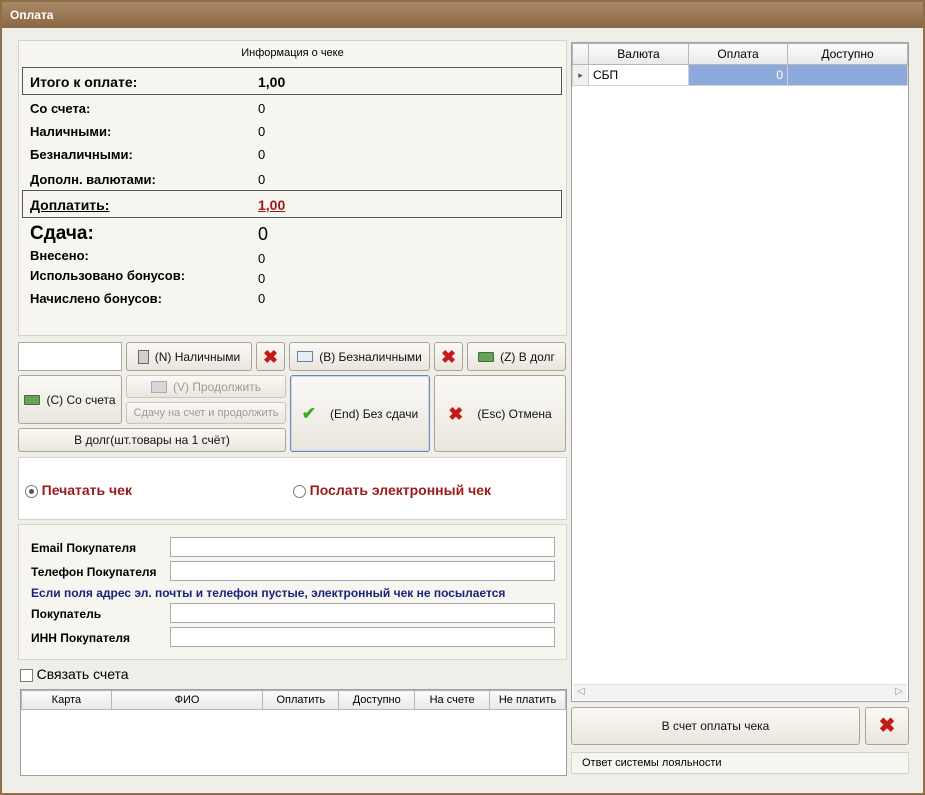  What do you see at coordinates (299, 492) in the screenshot?
I see `radio-empty-icon` at bounding box center [299, 492].